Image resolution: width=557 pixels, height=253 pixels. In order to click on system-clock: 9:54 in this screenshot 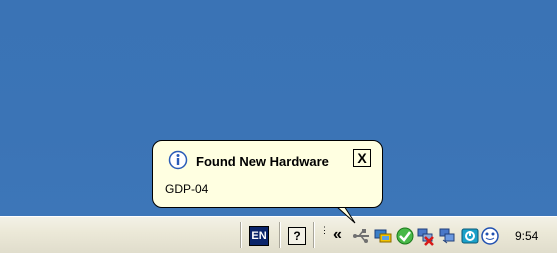, I will do `click(526, 236)`.